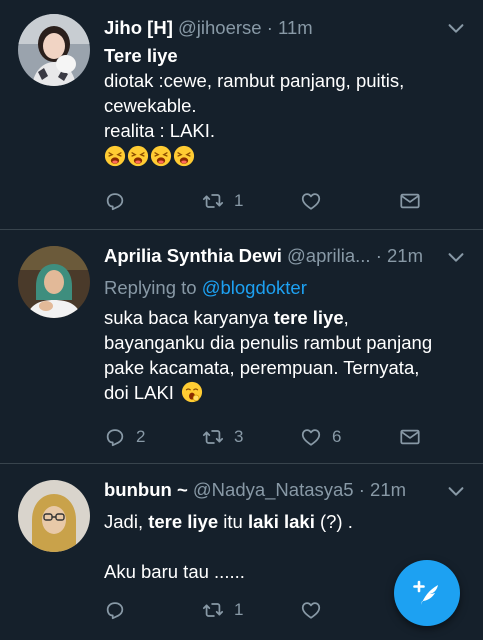  Describe the element at coordinates (220, 27) in the screenshot. I see `username: @jihoerse` at that location.